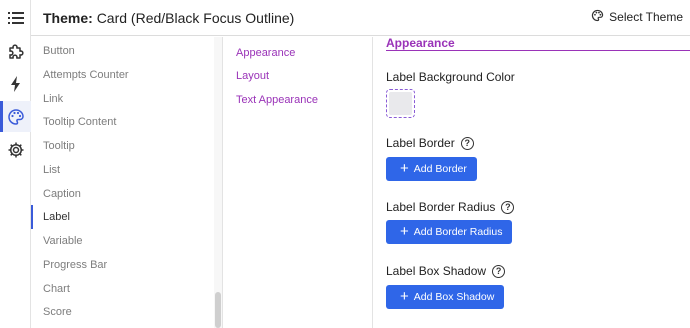 The width and height of the screenshot is (690, 328). What do you see at coordinates (277, 100) in the screenshot?
I see `section-link-text-appearance: Text Appearance` at bounding box center [277, 100].